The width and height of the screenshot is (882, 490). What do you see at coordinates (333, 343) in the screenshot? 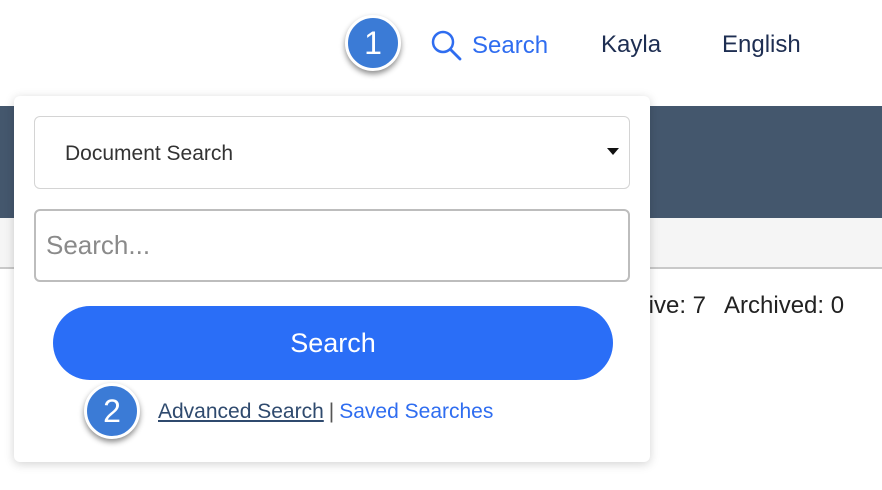
I see `search-submit-button: Search` at bounding box center [333, 343].